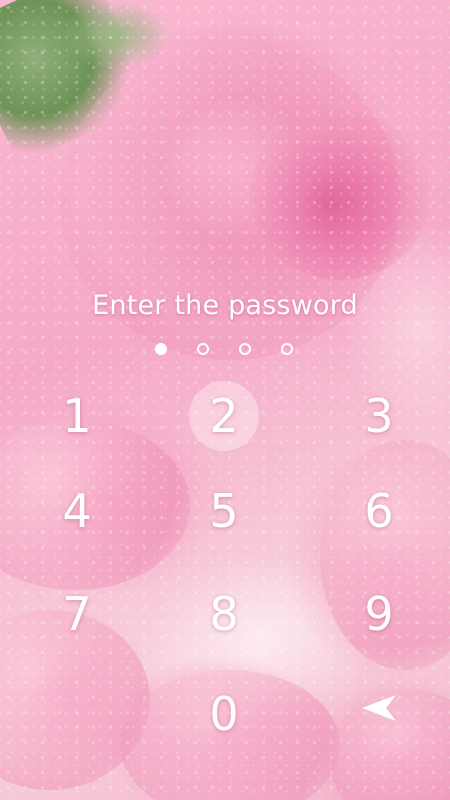 This screenshot has height=800, width=450. What do you see at coordinates (77, 511) in the screenshot?
I see `key-4: 4` at bounding box center [77, 511].